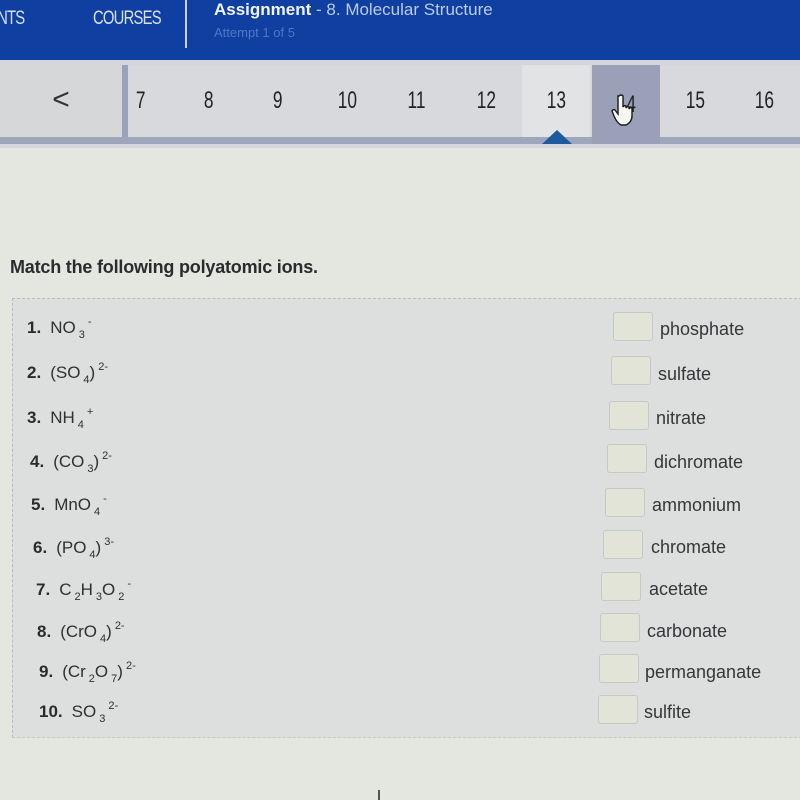 The height and width of the screenshot is (800, 800). I want to click on question-number: 10, so click(347, 100).